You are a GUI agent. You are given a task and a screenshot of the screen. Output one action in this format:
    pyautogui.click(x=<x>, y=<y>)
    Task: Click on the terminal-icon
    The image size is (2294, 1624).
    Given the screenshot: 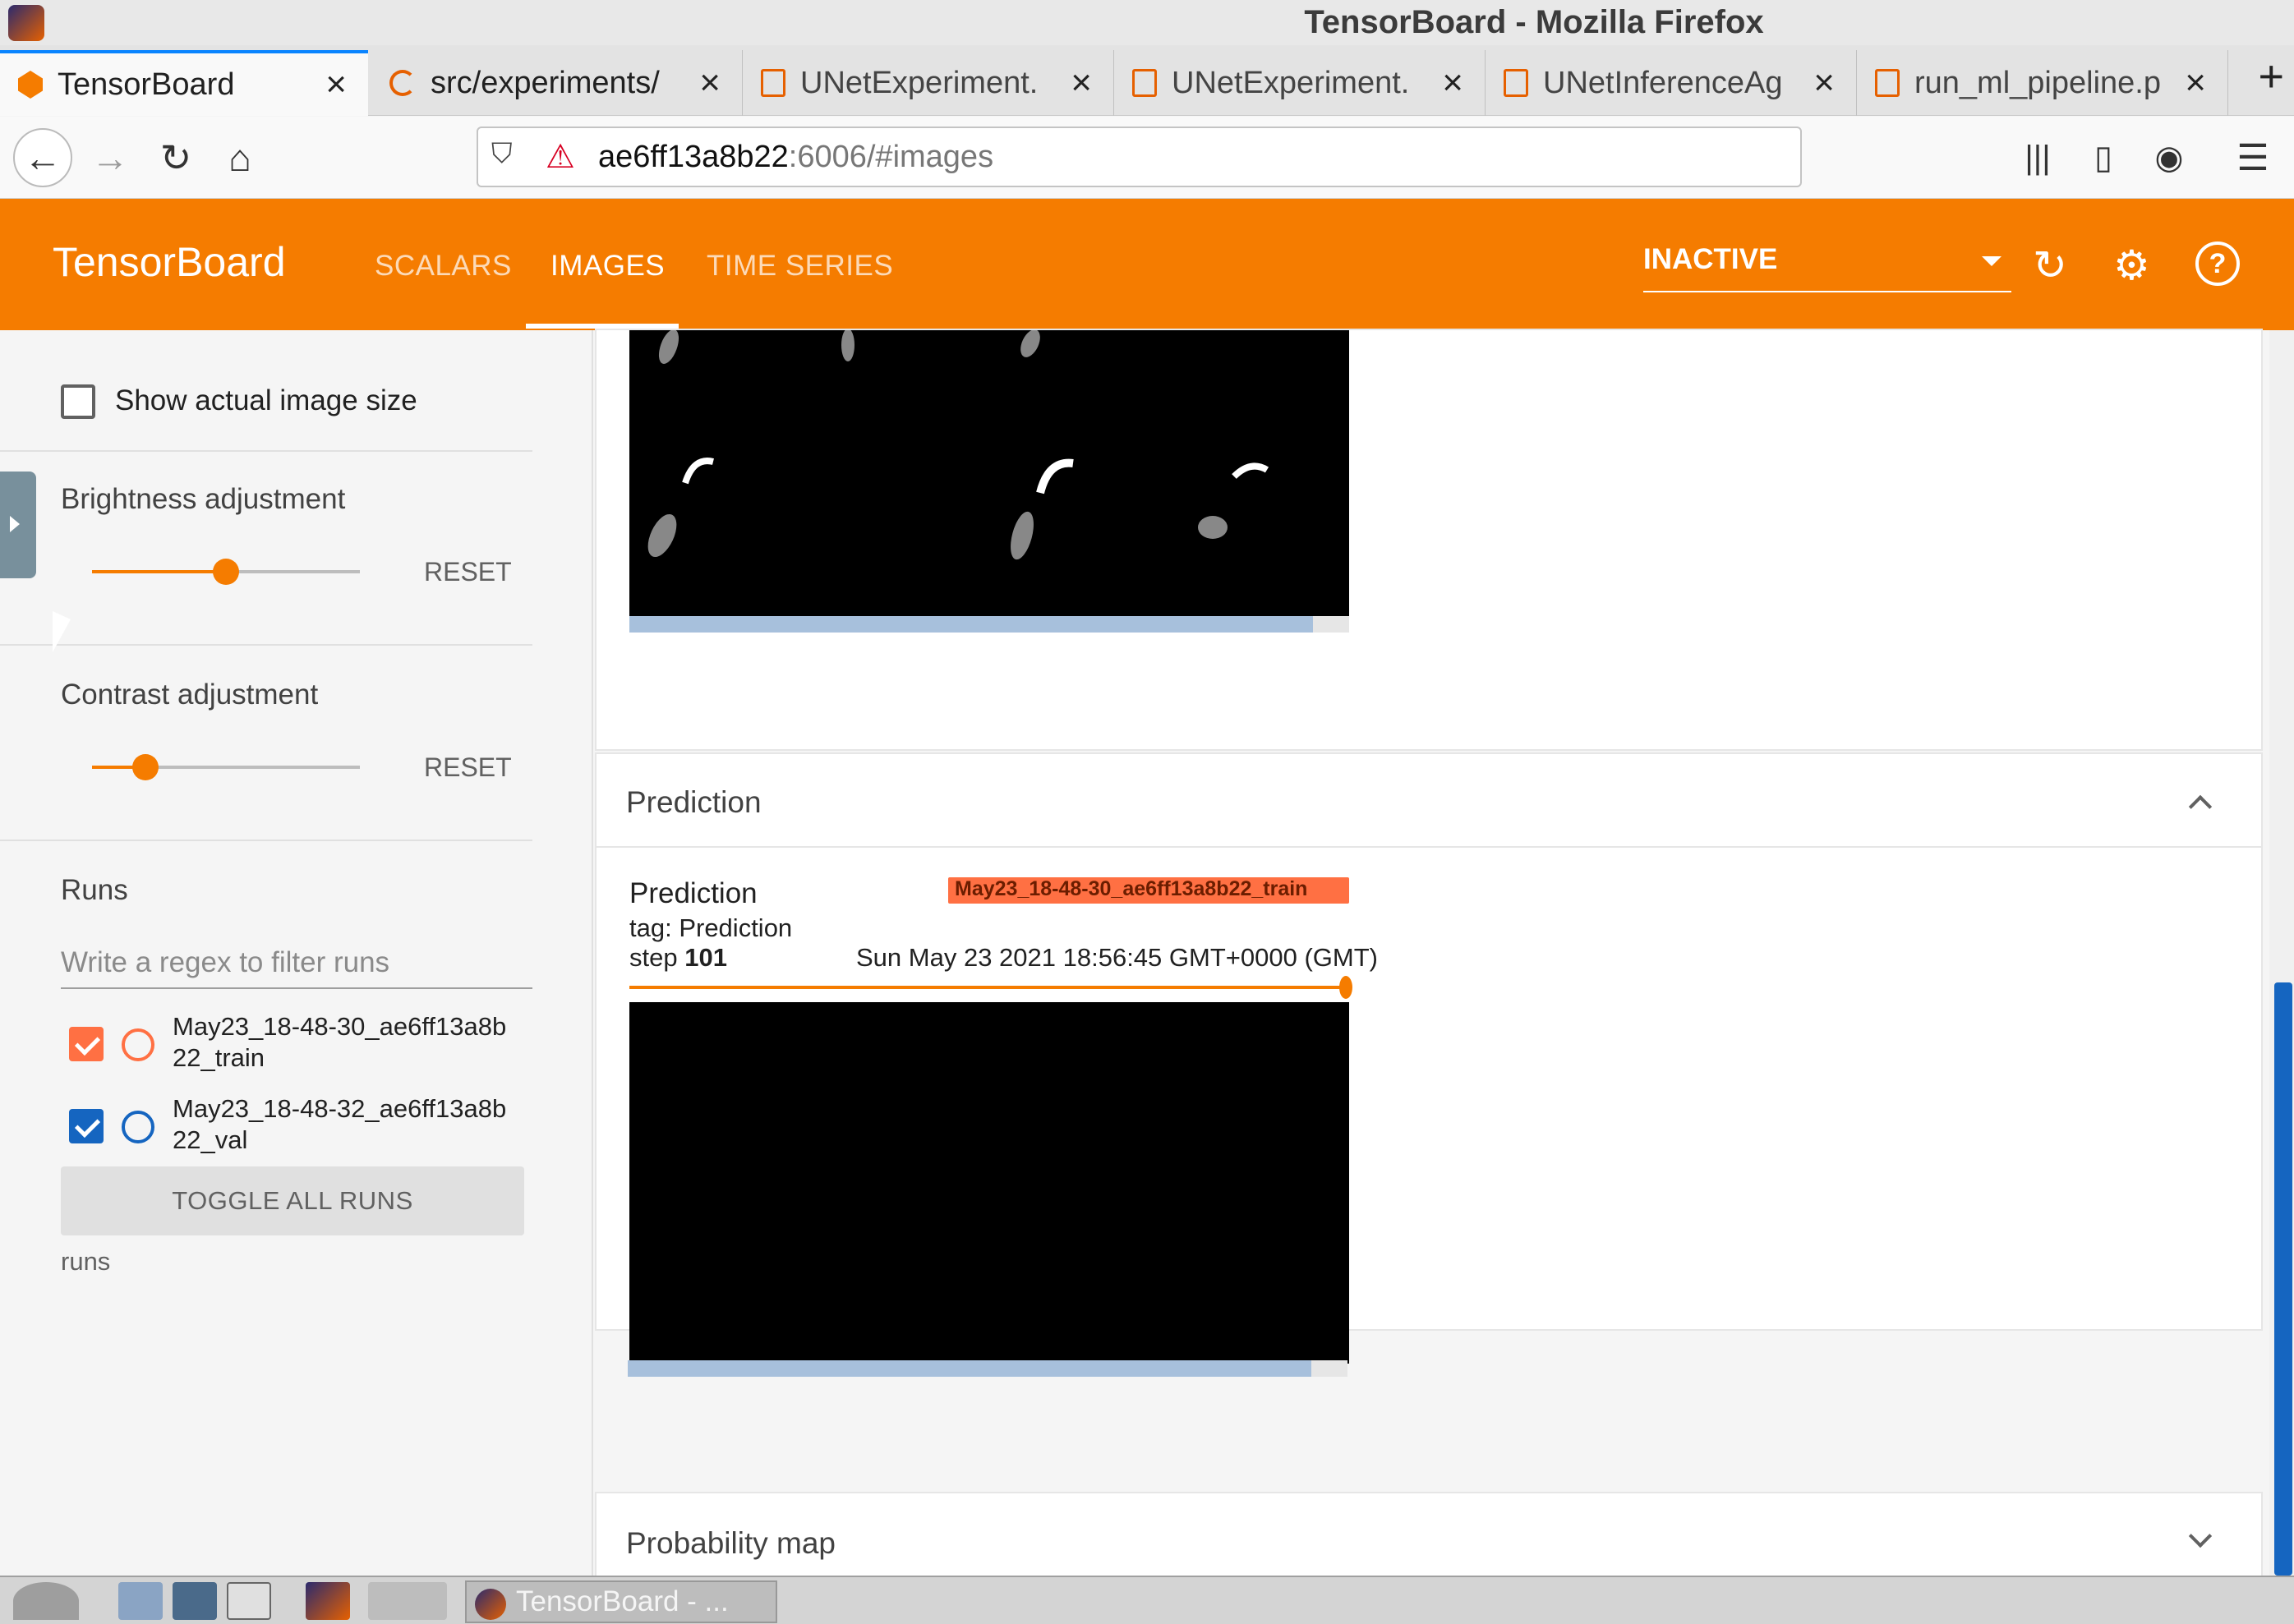 What is the action you would take?
    pyautogui.click(x=249, y=1601)
    